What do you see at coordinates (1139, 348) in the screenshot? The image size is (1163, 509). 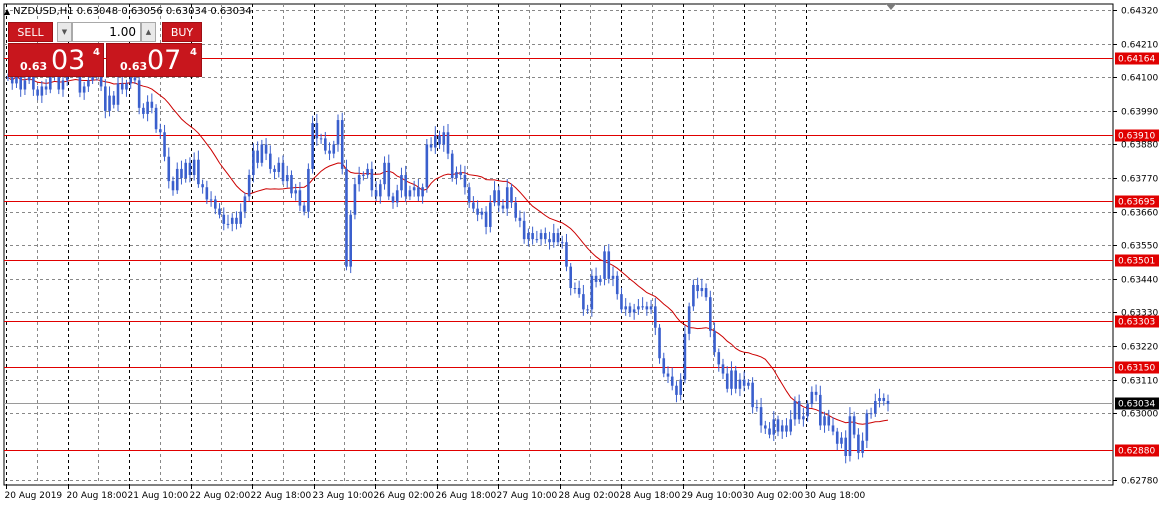 I see `y-tick-label: 0.63220` at bounding box center [1139, 348].